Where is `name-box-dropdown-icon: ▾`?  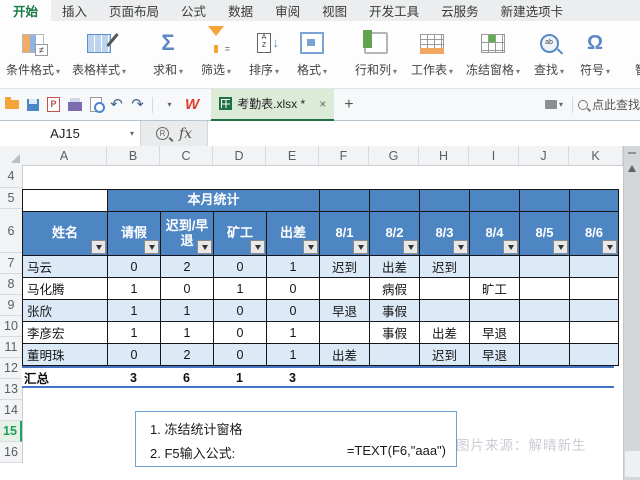 name-box-dropdown-icon: ▾ is located at coordinates (132, 133).